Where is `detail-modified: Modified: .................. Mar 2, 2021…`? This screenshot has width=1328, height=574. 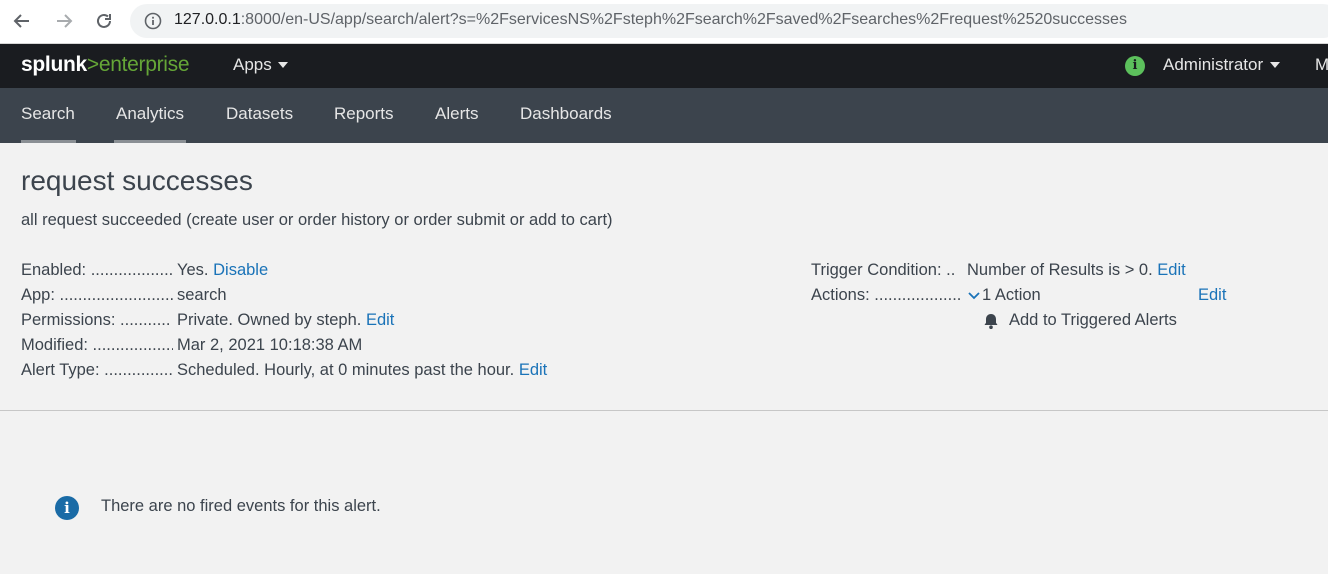 detail-modified: Modified: .................. Mar 2, 2021… is located at coordinates (391, 347).